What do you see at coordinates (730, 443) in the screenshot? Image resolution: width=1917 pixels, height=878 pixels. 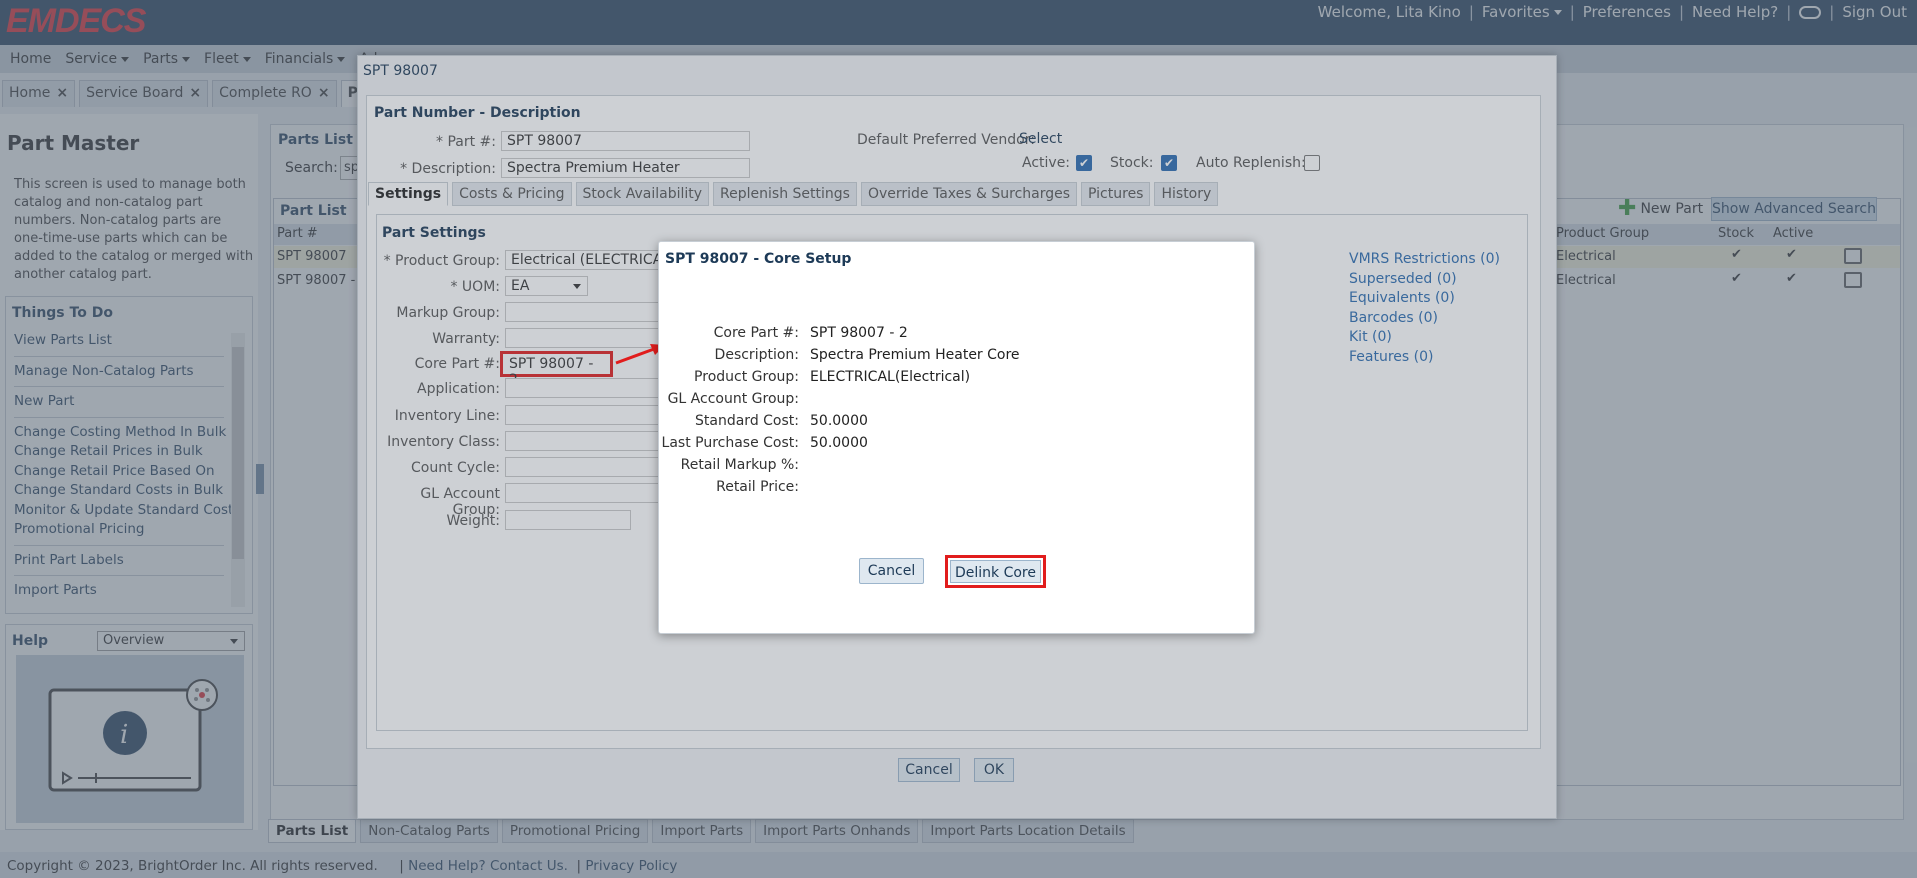 I see `last-purchase-cost-label: Last Purchase Cost:` at bounding box center [730, 443].